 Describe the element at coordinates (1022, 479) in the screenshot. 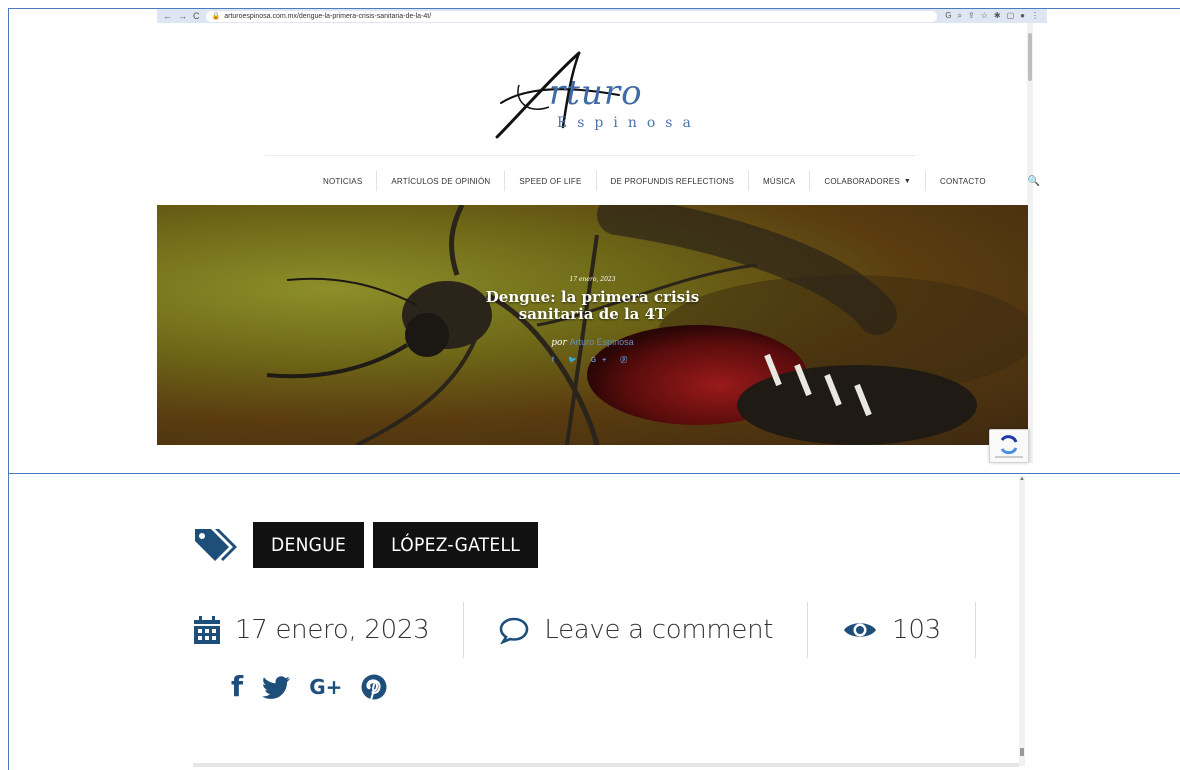

I see `scroll-up-icon: ▲` at that location.